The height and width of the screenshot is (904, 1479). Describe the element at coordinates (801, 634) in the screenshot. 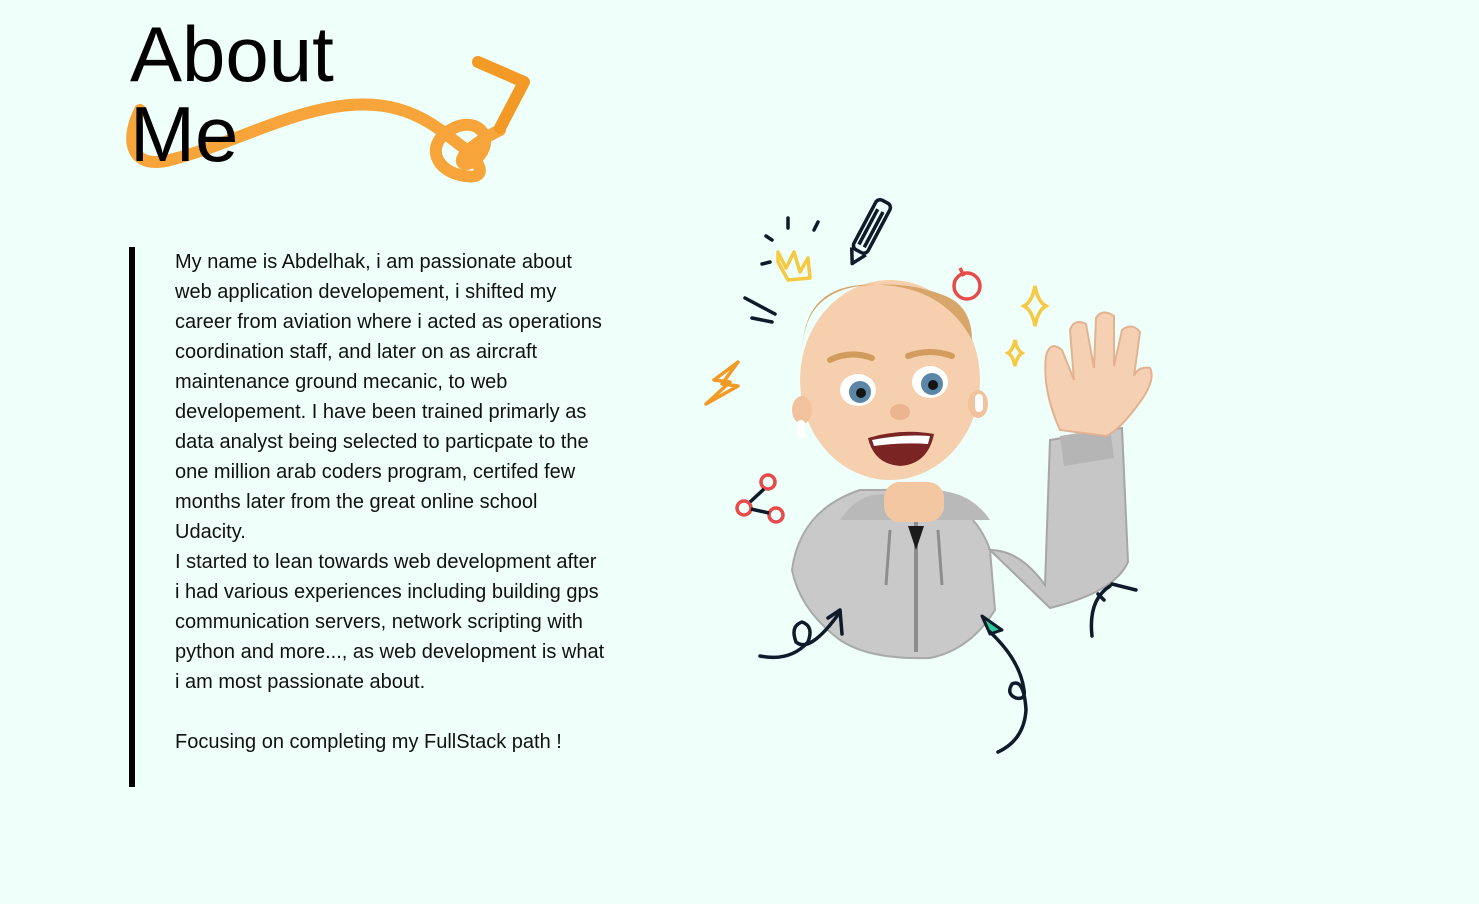

I see `arrow-icon` at that location.